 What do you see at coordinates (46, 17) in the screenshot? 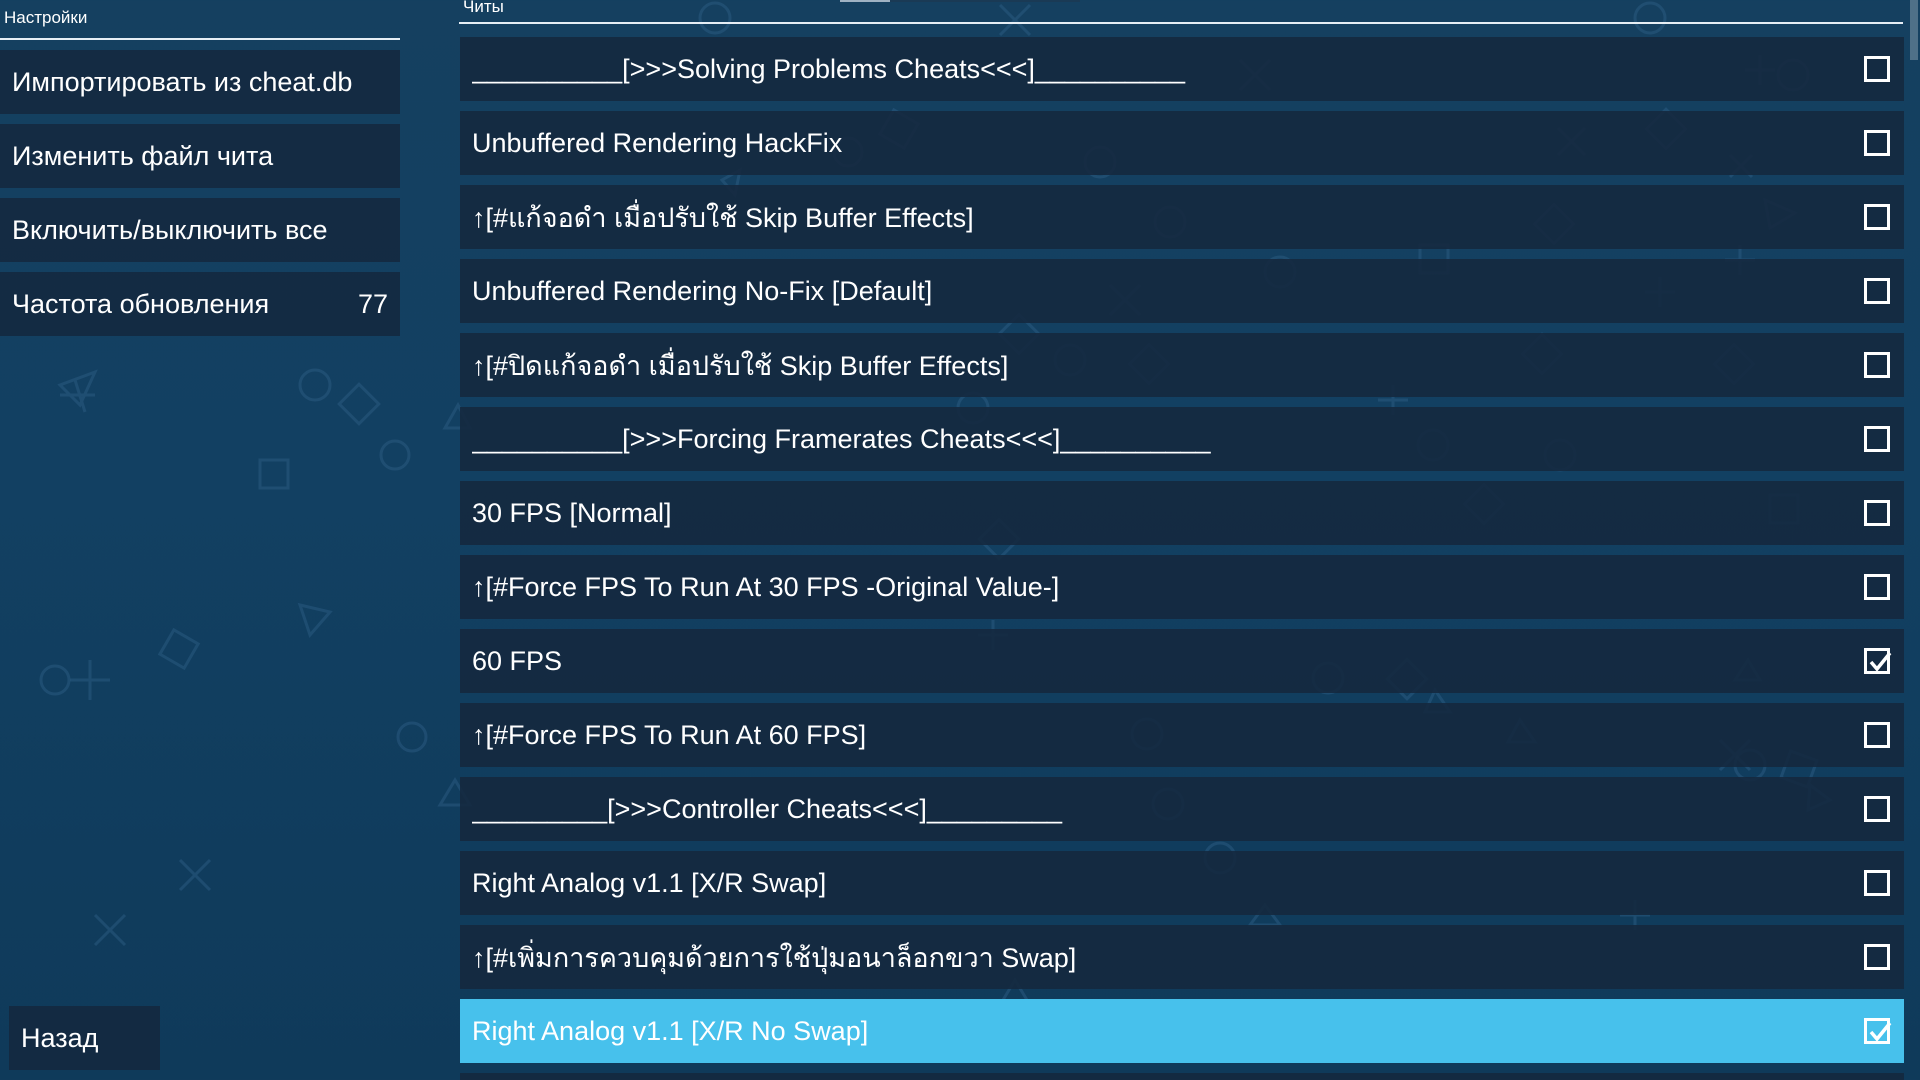
I see `settings-panel-title: Настройки` at bounding box center [46, 17].